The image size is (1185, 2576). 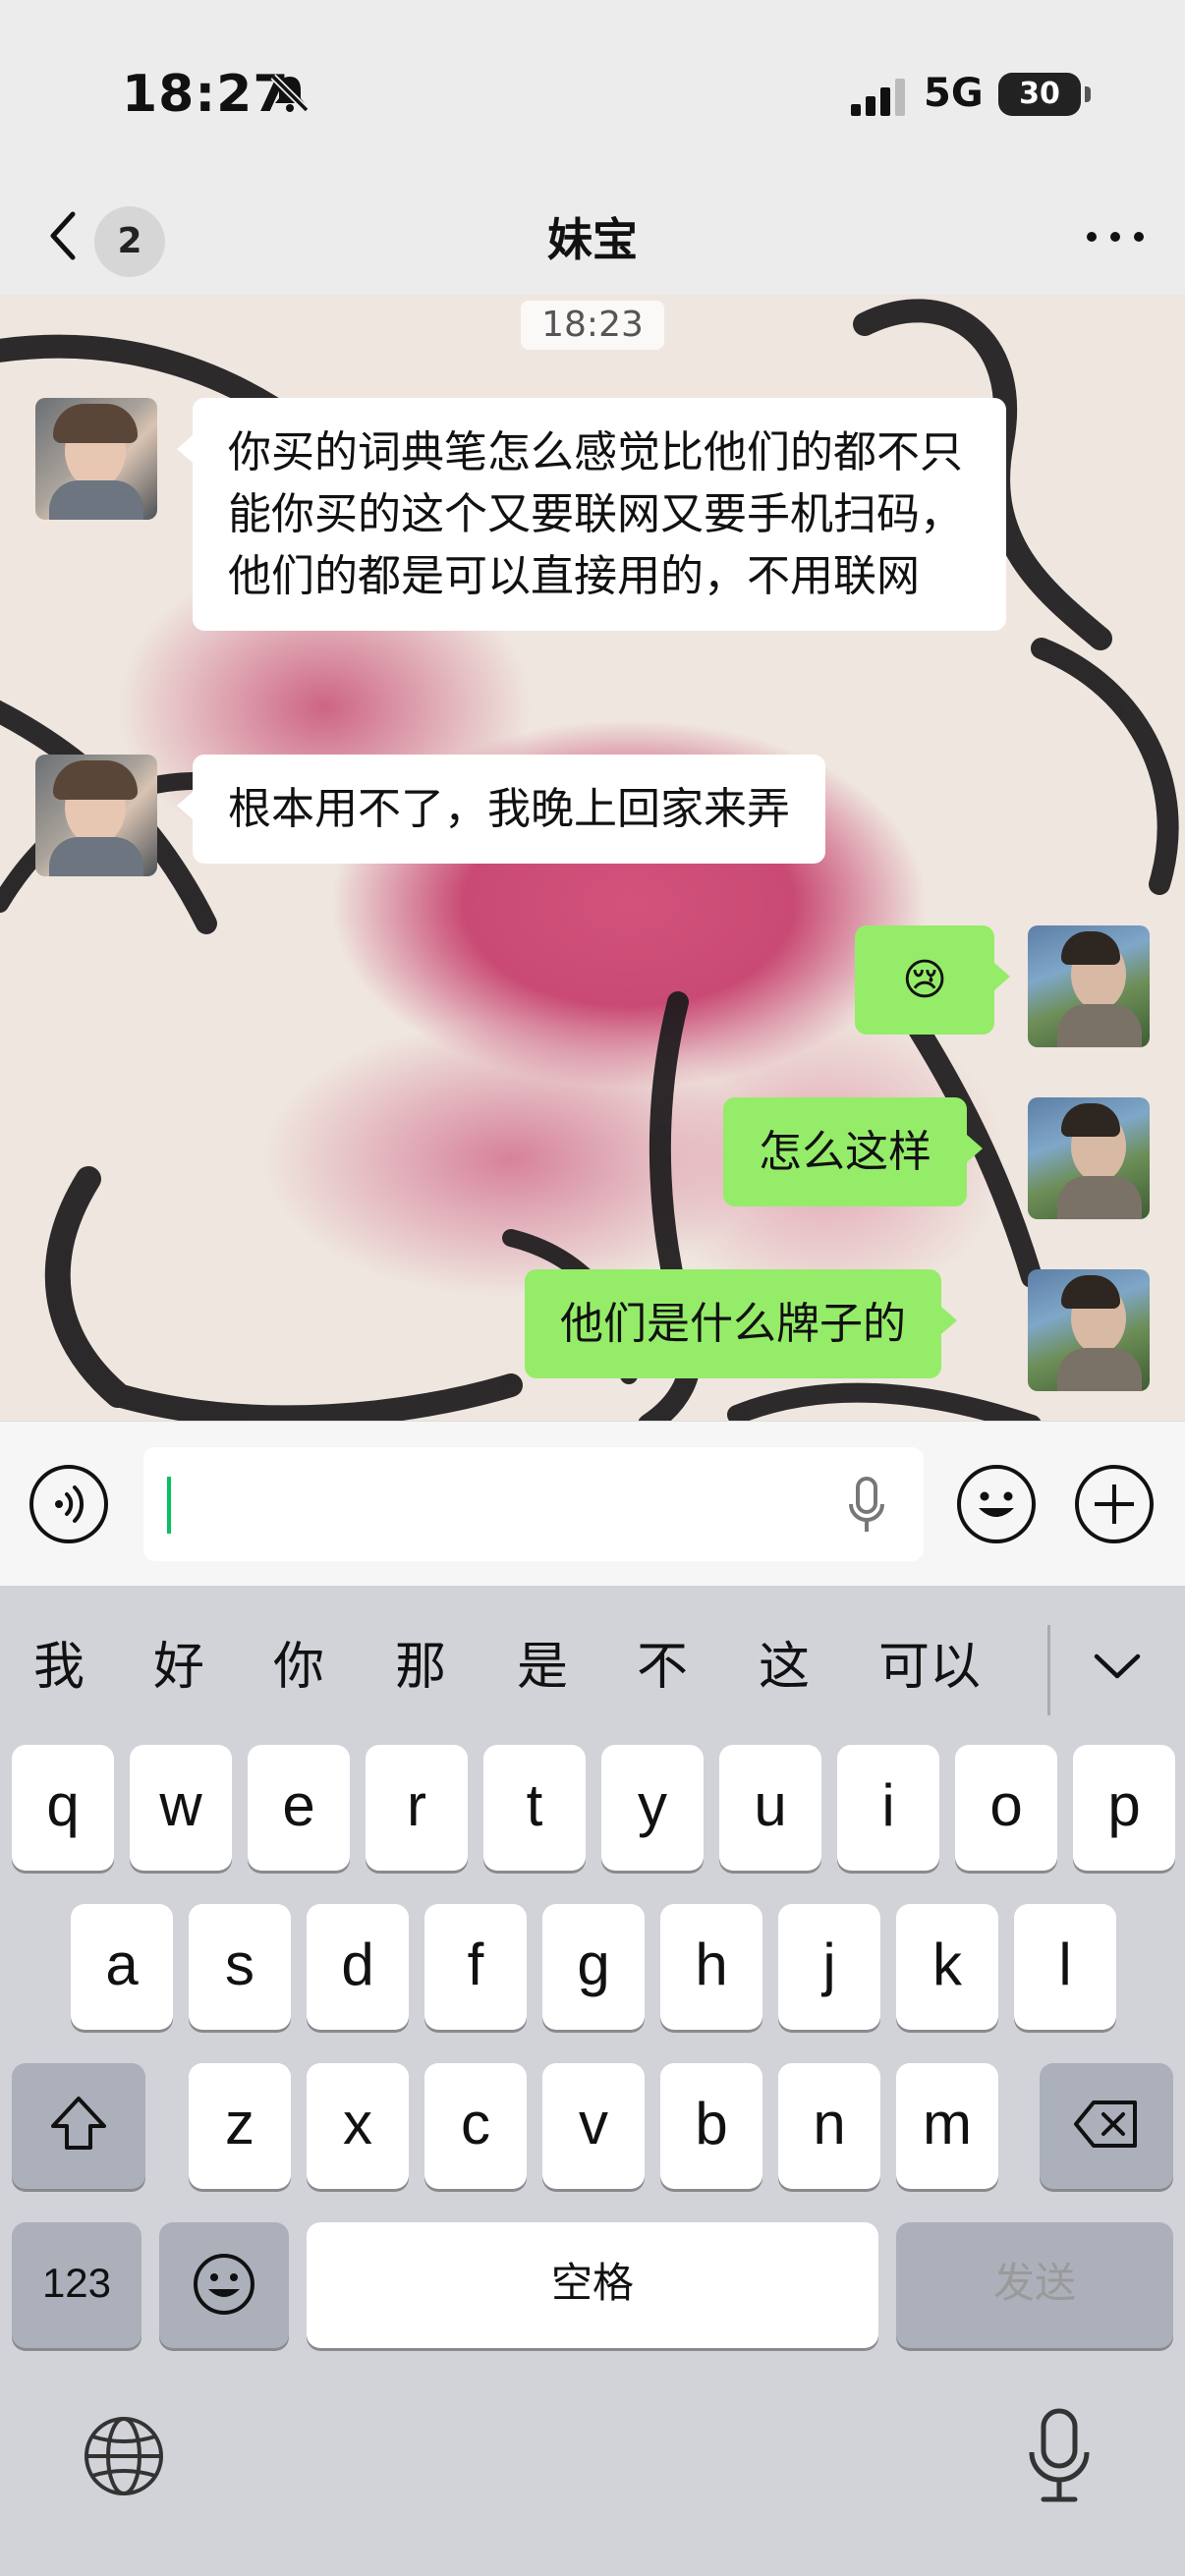 What do you see at coordinates (594, 2126) in the screenshot?
I see `key-v: v` at bounding box center [594, 2126].